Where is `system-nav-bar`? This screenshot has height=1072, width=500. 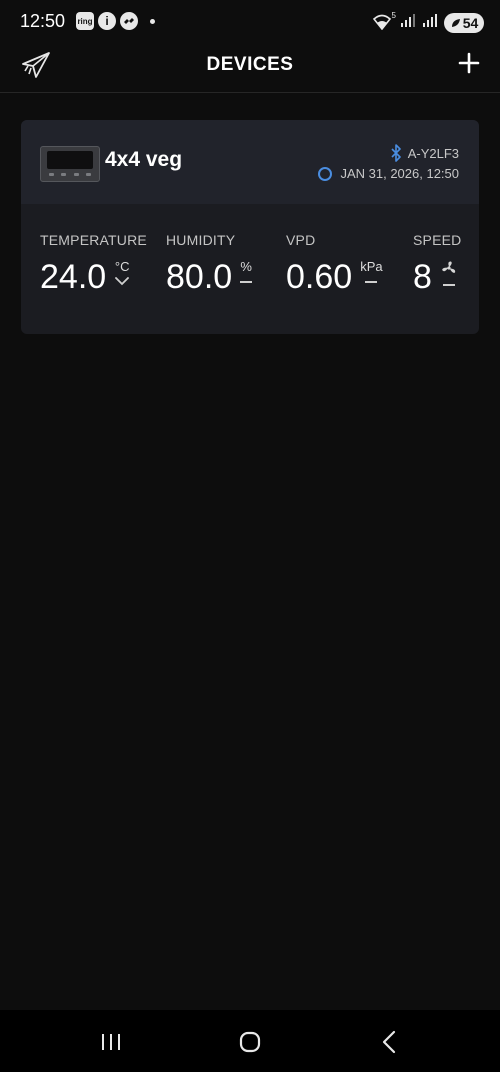 system-nav-bar is located at coordinates (250, 1041).